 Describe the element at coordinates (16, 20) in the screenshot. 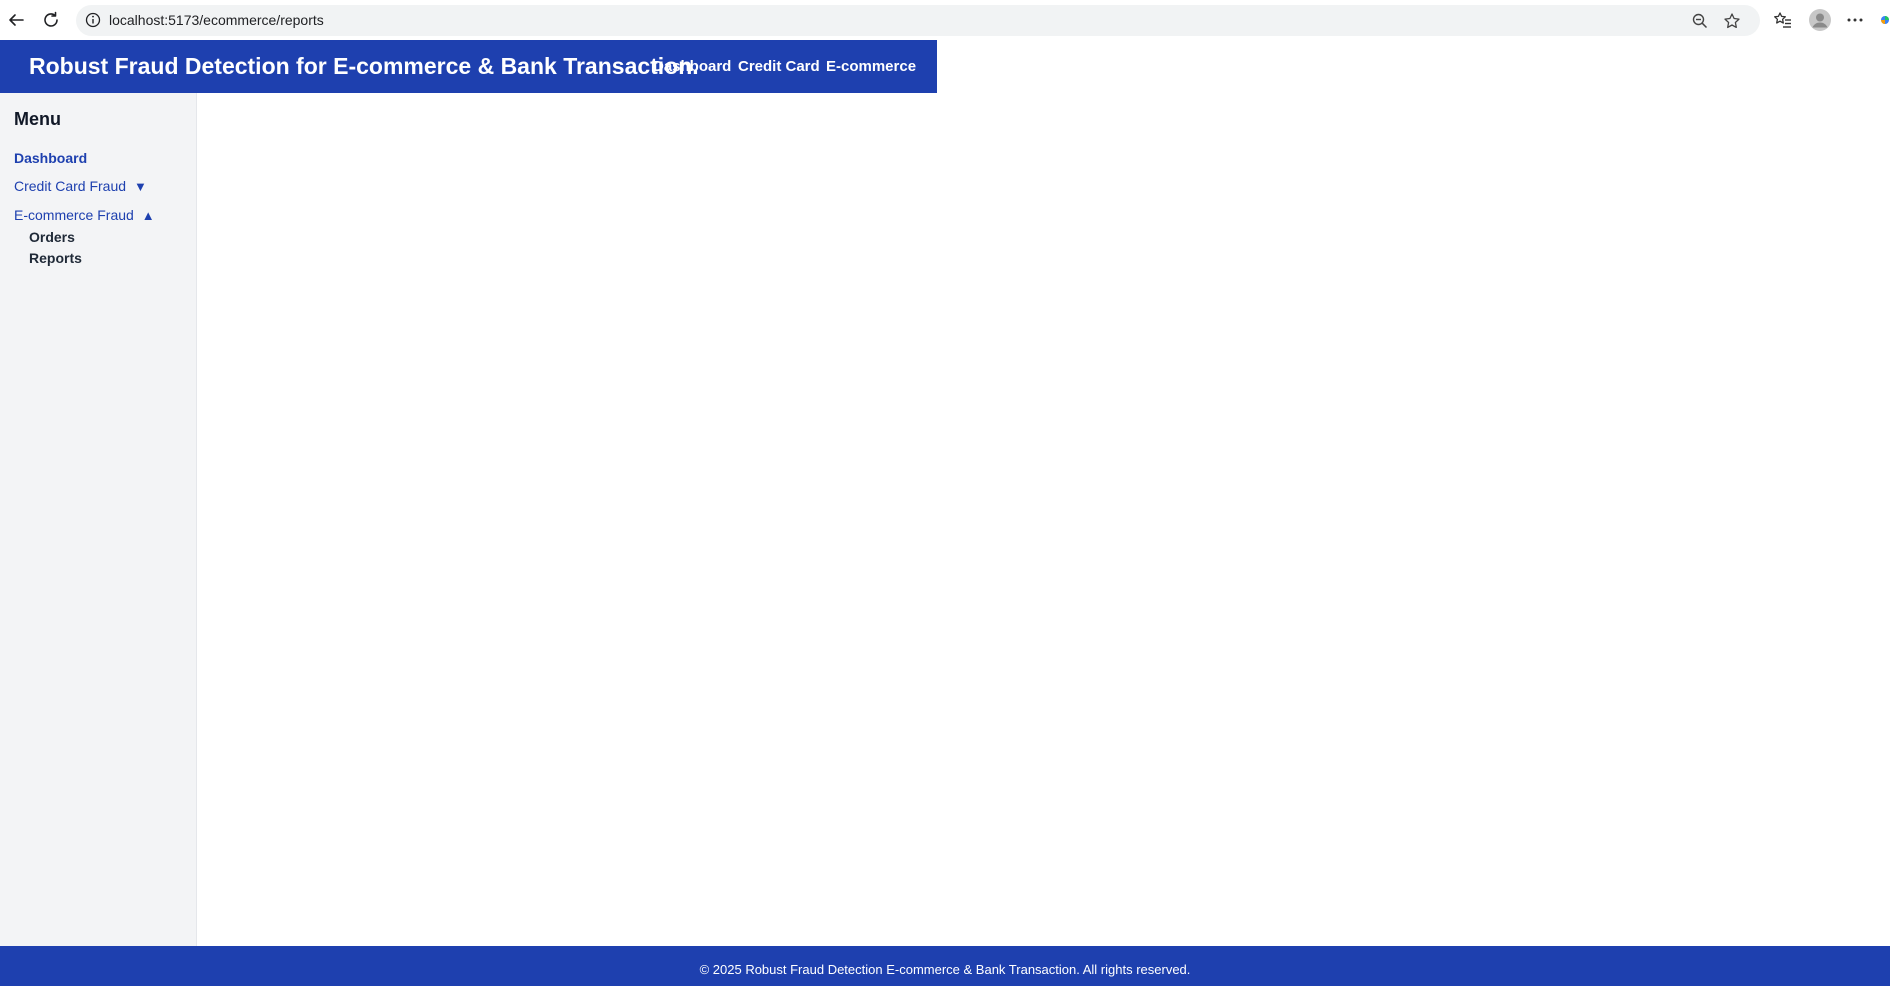

I see `back-arrow-icon` at that location.